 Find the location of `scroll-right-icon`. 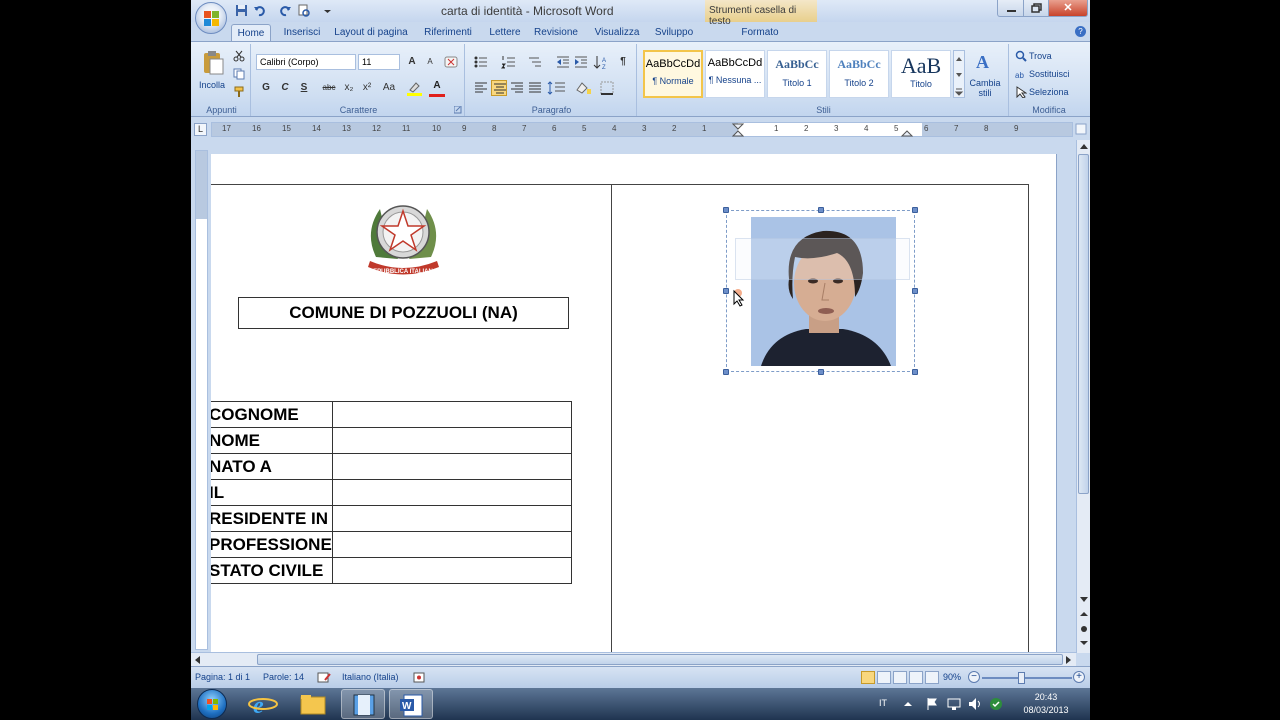

scroll-right-icon is located at coordinates (1069, 660).